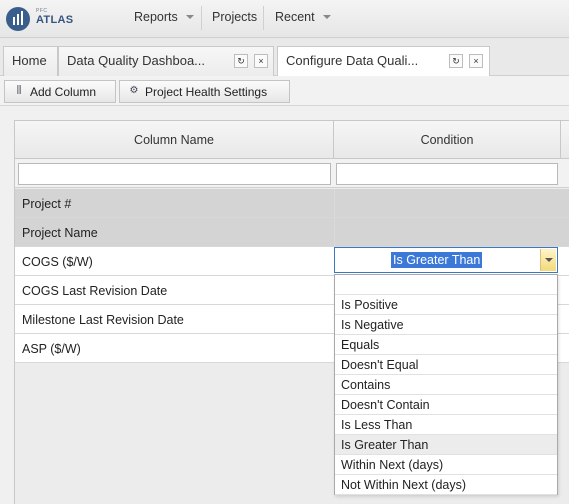  Describe the element at coordinates (447, 174) in the screenshot. I see `condition-filter-input` at that location.